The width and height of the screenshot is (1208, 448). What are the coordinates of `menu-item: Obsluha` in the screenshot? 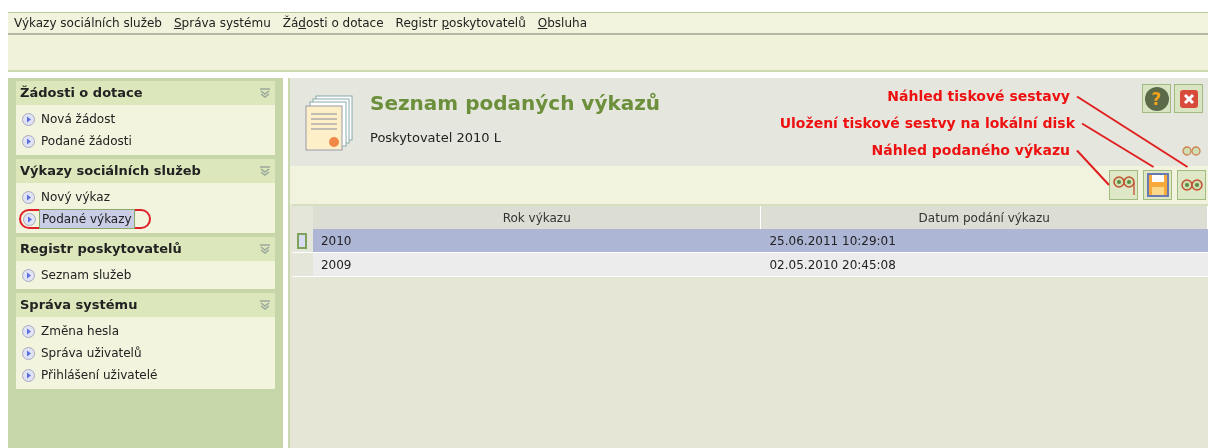 It's located at (562, 23).